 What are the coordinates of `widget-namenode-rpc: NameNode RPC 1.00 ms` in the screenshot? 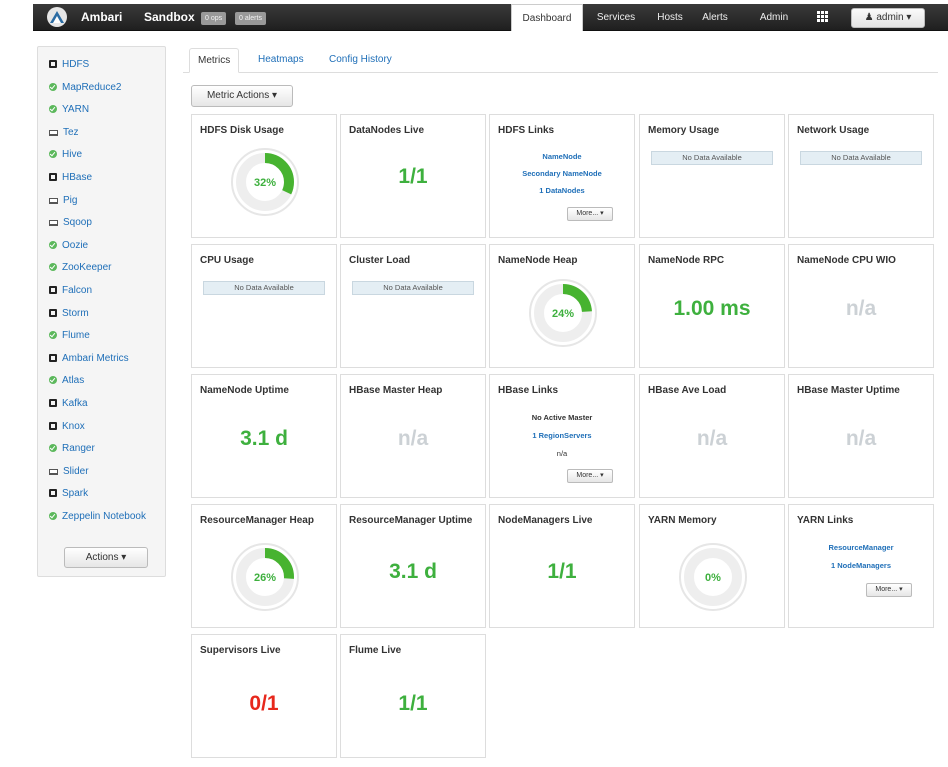 It's located at (712, 306).